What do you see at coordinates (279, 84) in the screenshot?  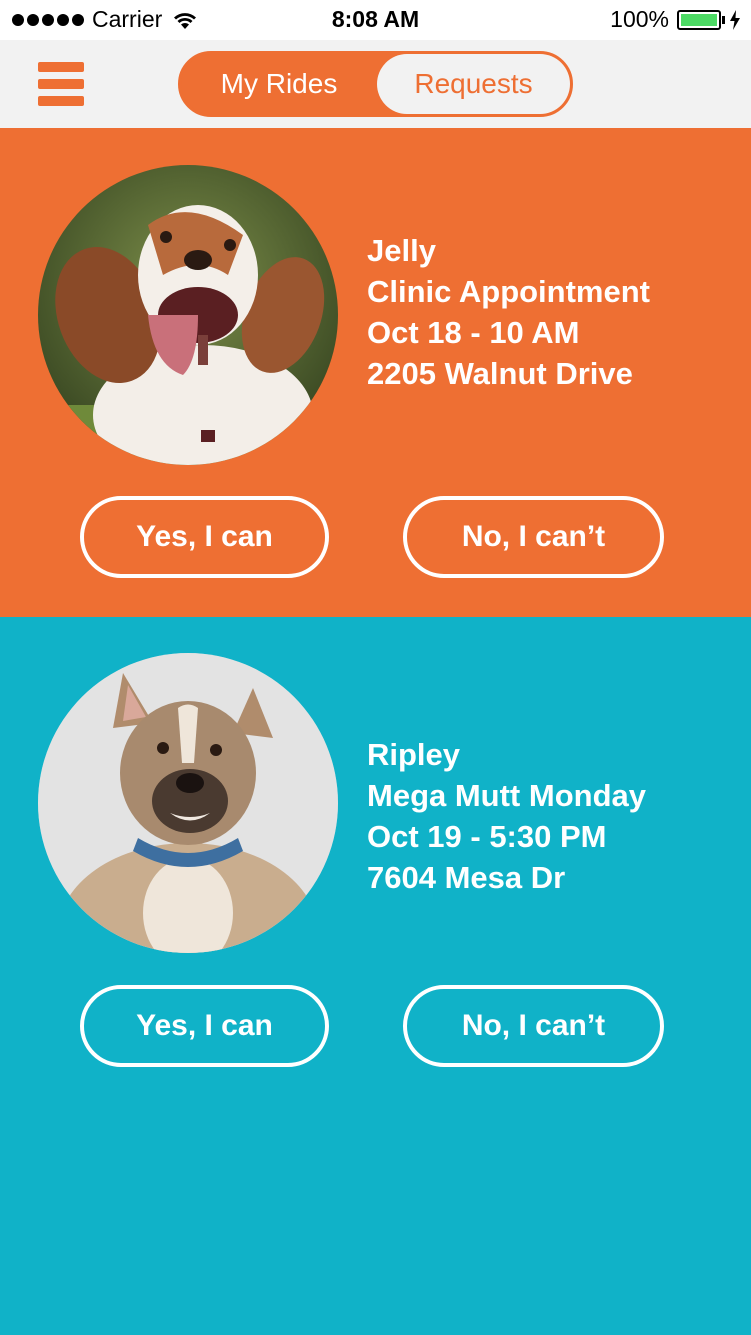 I see `tab-my-rides: My Rides` at bounding box center [279, 84].